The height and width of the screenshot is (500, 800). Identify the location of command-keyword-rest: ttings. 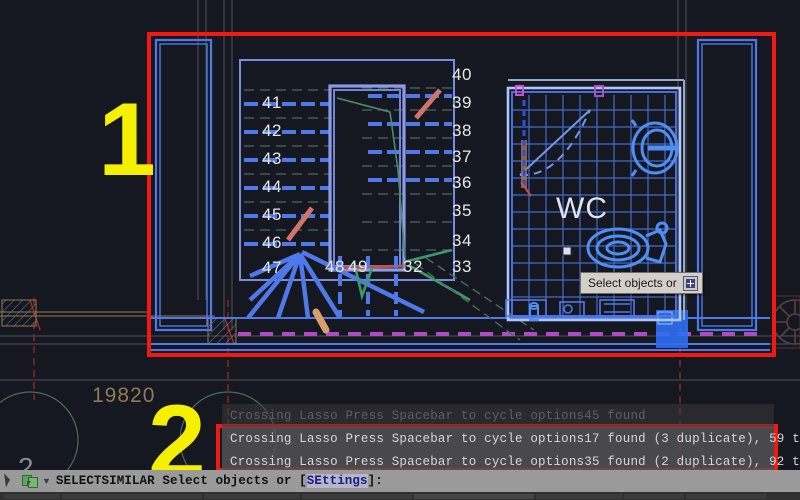
(345, 481).